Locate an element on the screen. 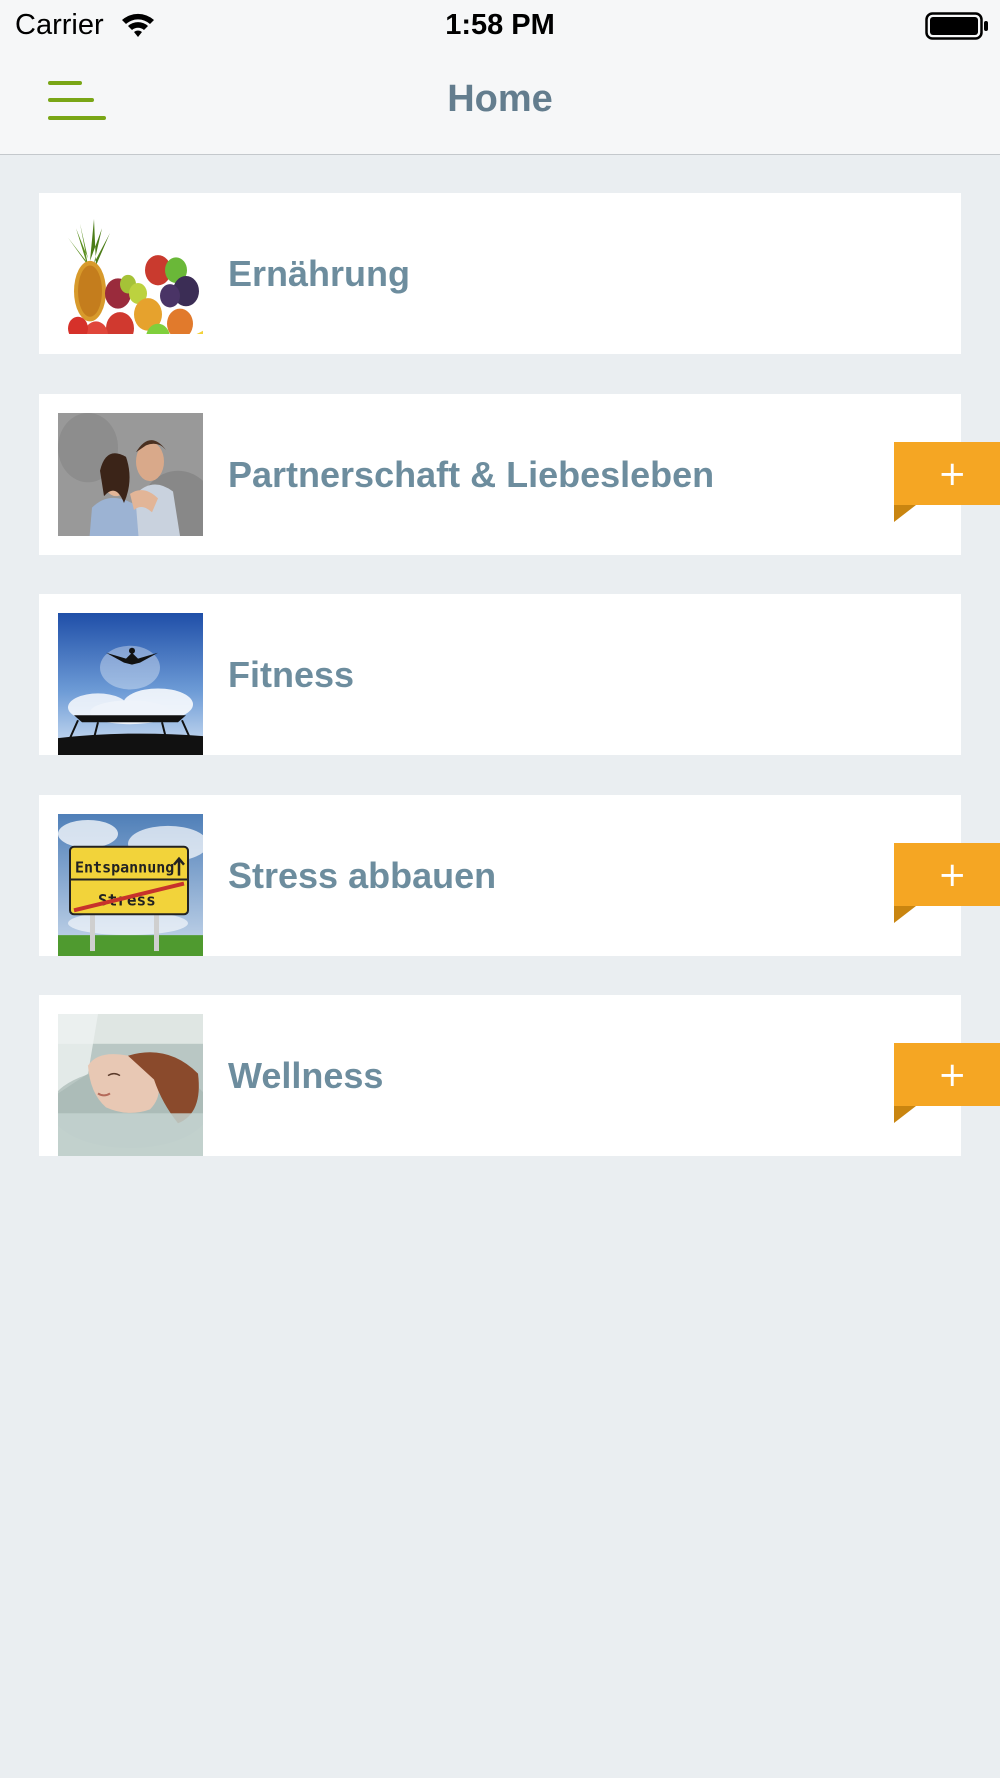 The image size is (1000, 1778). status-bar: Carrier 1:58 PM is located at coordinates (500, 26).